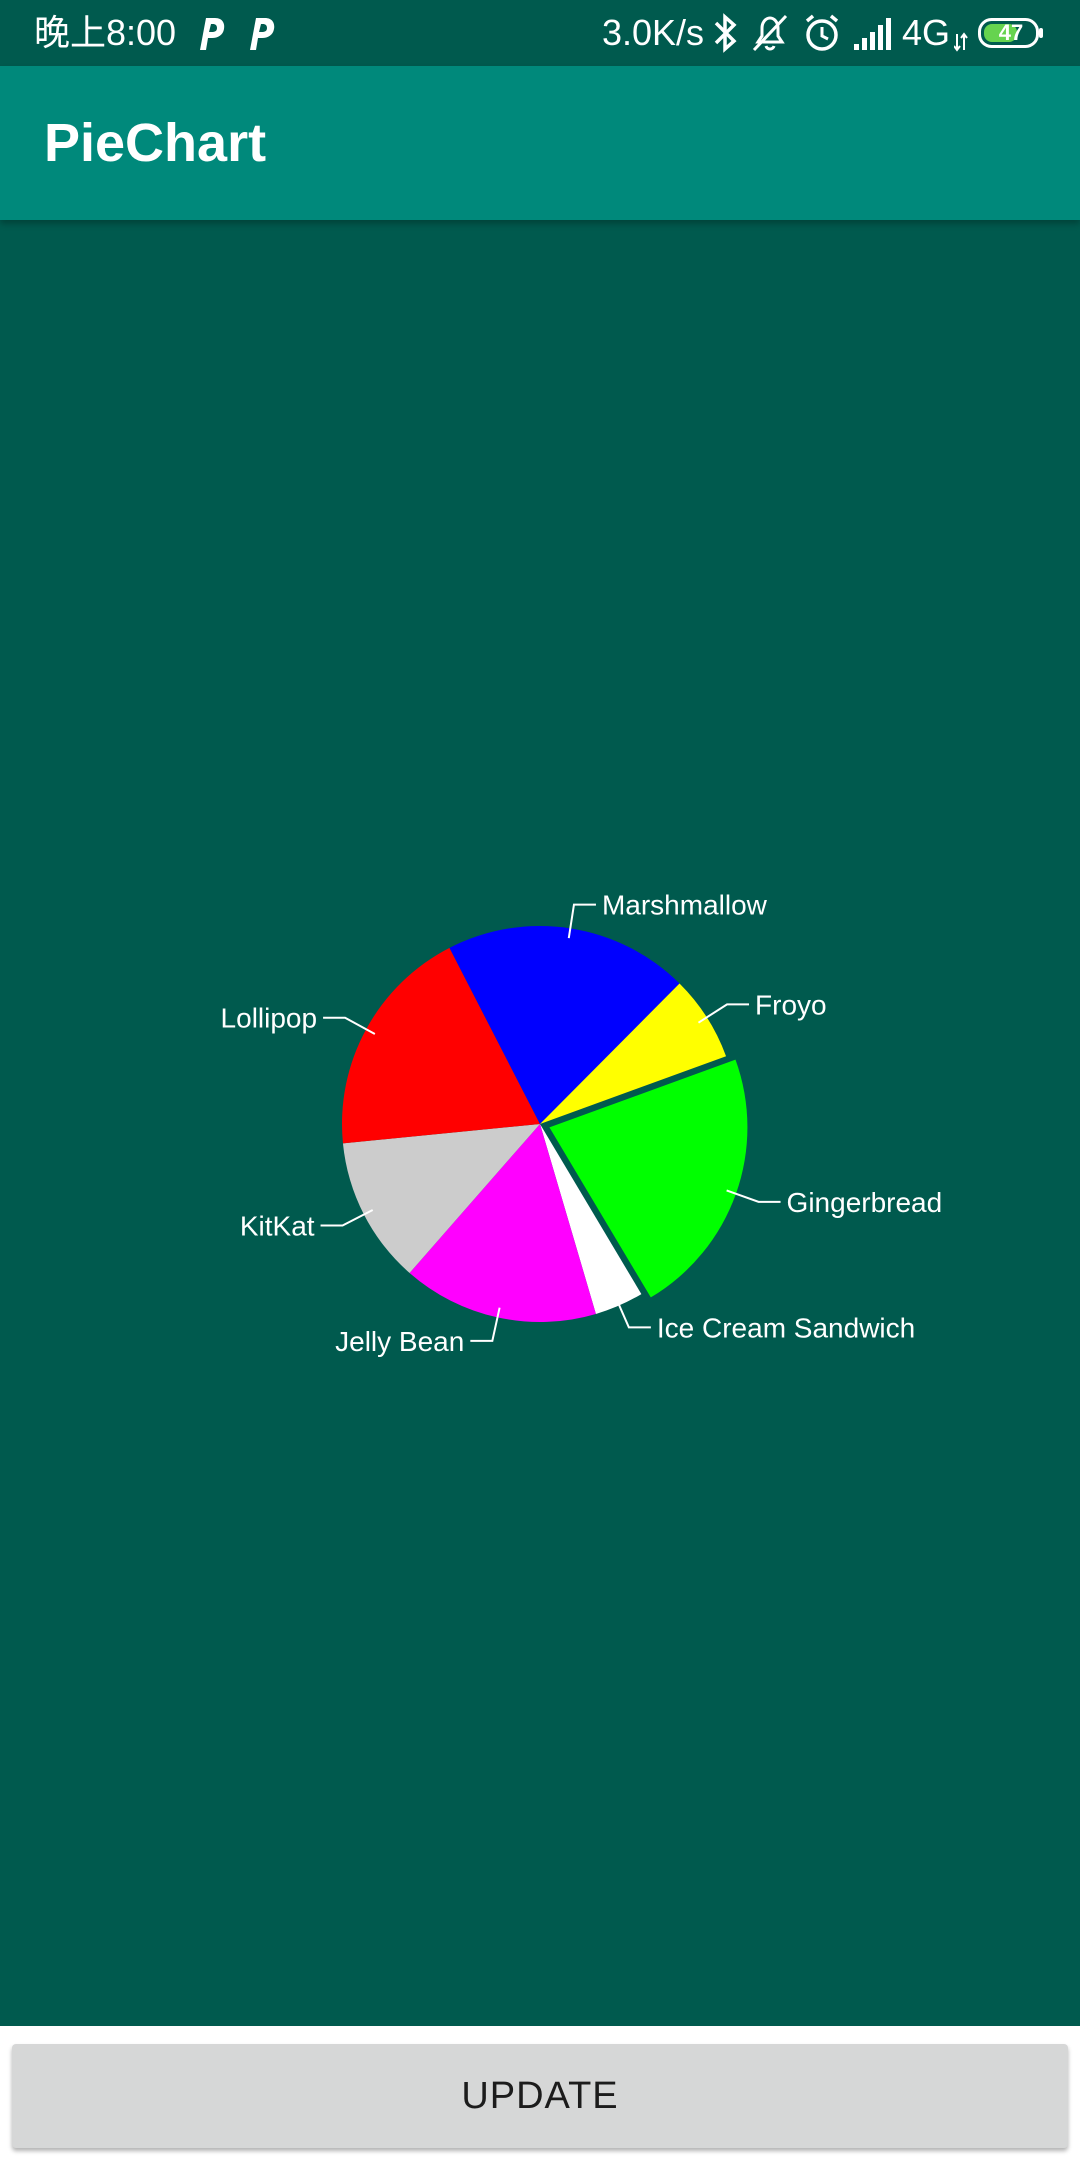  Describe the element at coordinates (725, 33) in the screenshot. I see `bluetooth-icon` at that location.